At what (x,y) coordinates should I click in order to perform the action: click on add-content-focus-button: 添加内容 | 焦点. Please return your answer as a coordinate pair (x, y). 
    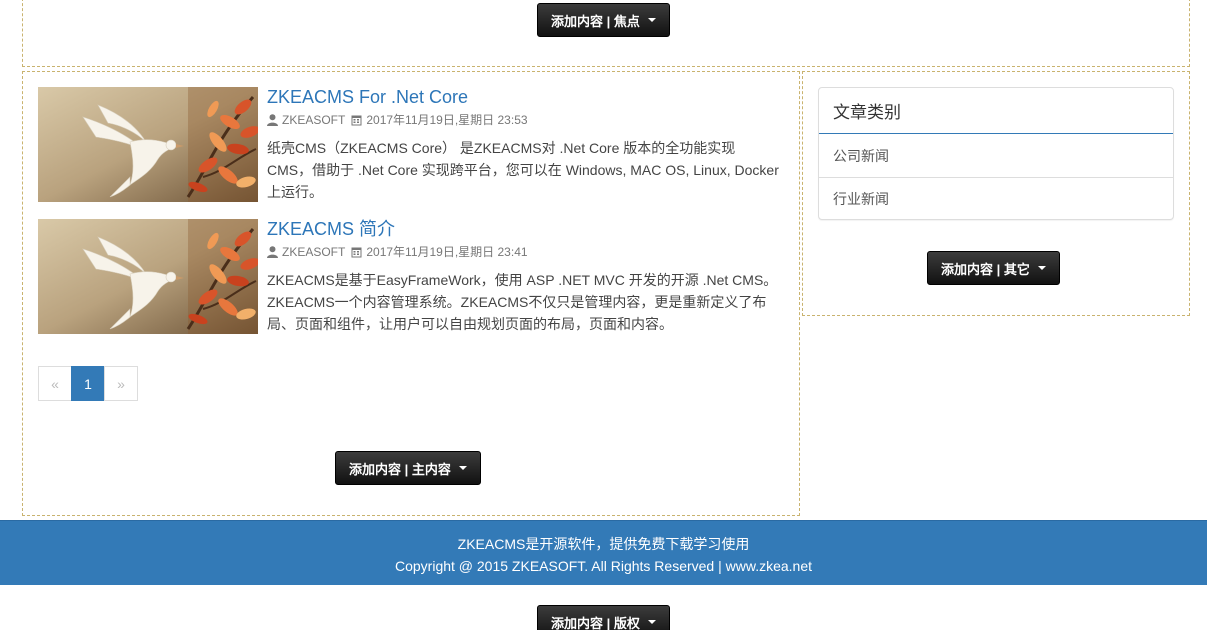
    Looking at the image, I should click on (603, 20).